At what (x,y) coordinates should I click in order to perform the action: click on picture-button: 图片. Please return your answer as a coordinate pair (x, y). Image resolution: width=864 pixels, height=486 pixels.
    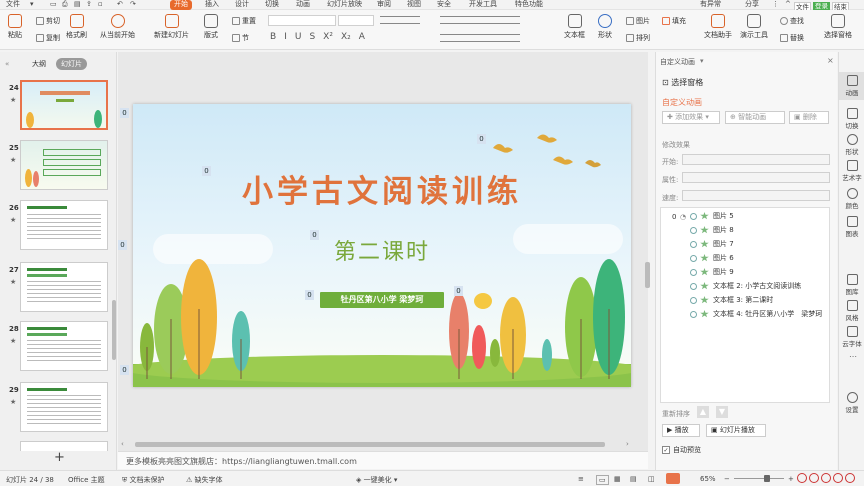
    Looking at the image, I should click on (638, 21).